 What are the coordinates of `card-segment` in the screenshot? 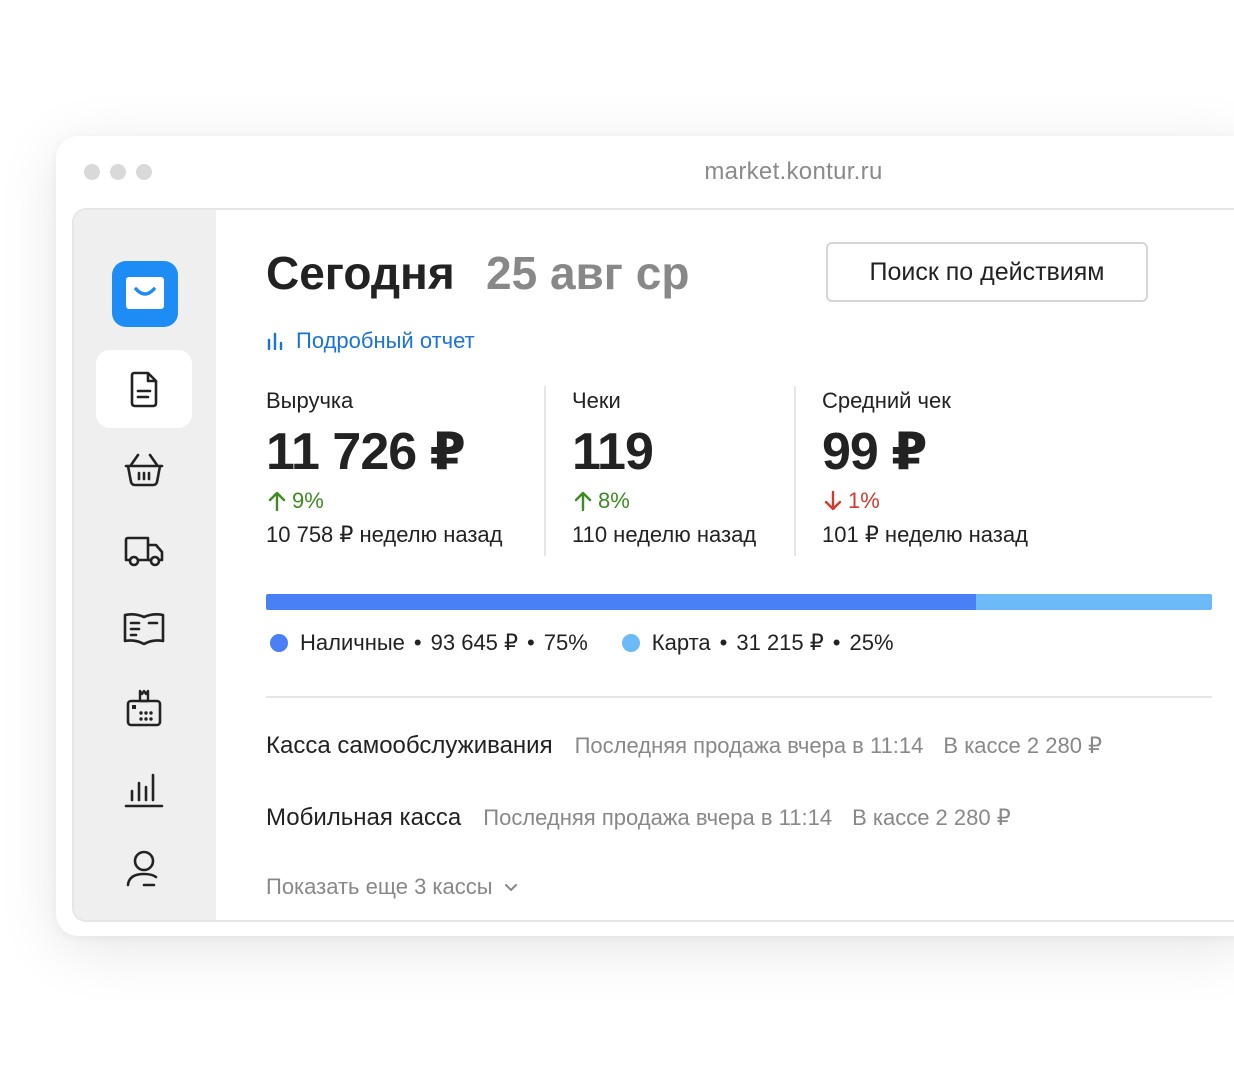 It's located at (1093, 602).